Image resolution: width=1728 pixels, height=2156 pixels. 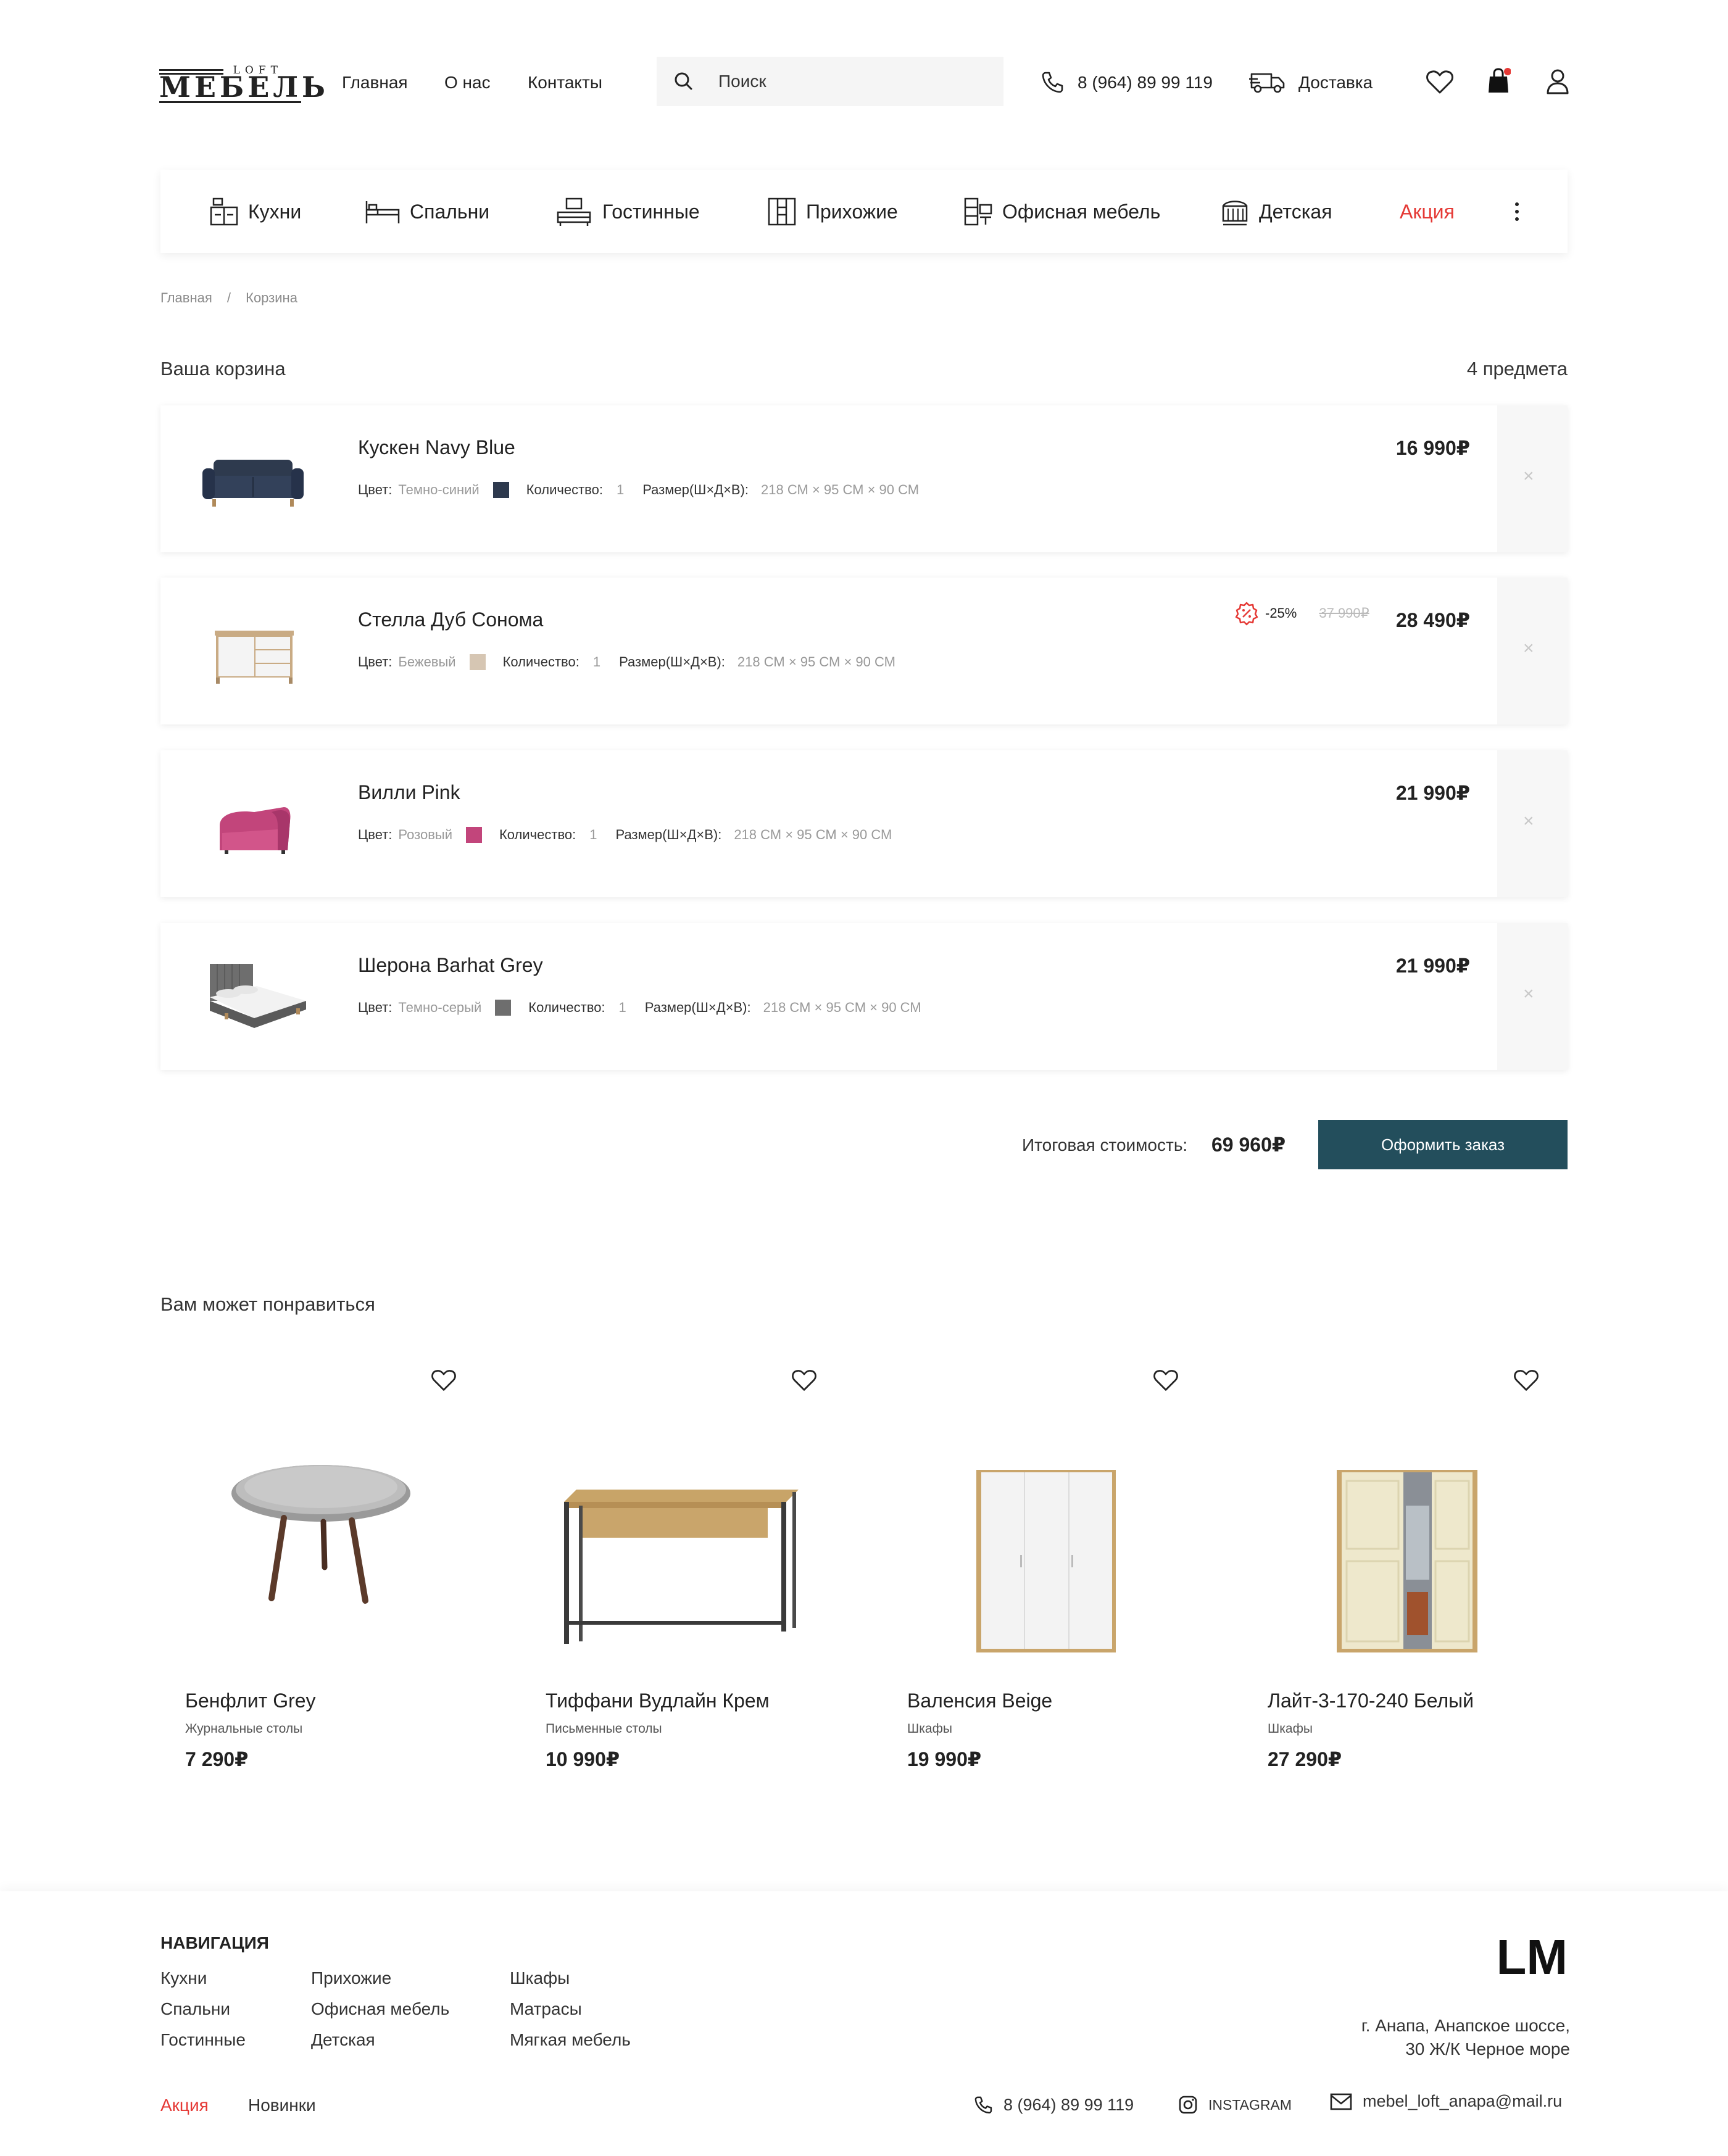 What do you see at coordinates (321, 1536) in the screenshot?
I see `coffee-table-image` at bounding box center [321, 1536].